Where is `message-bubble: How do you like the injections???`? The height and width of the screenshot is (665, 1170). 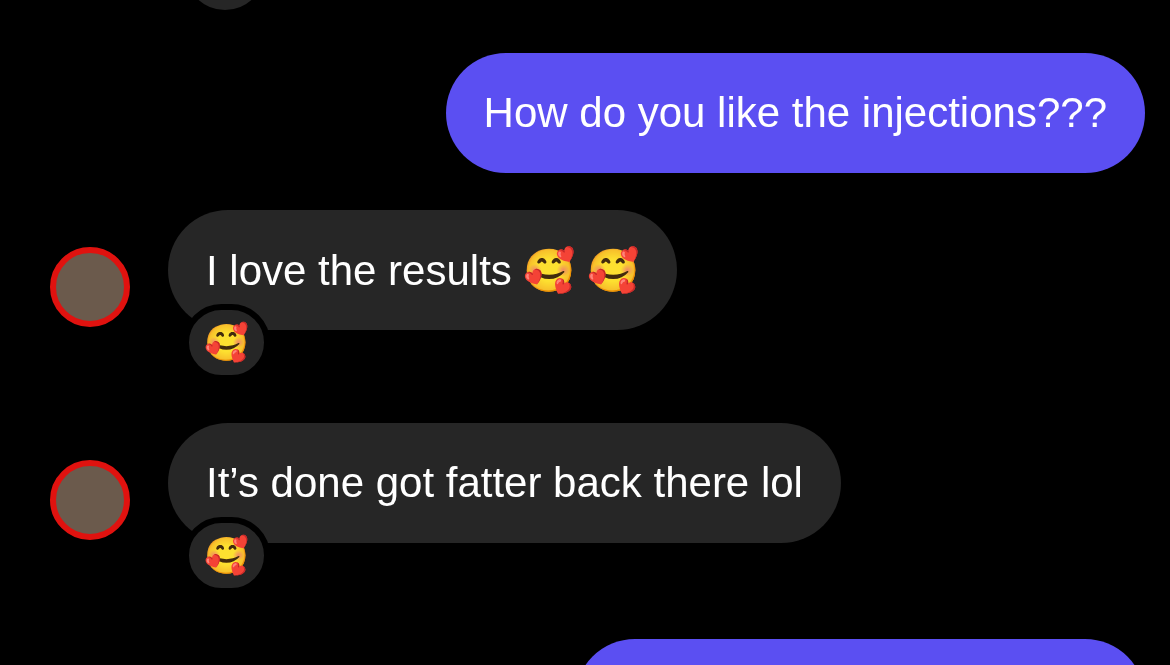
message-bubble: How do you like the injections??? is located at coordinates (795, 113).